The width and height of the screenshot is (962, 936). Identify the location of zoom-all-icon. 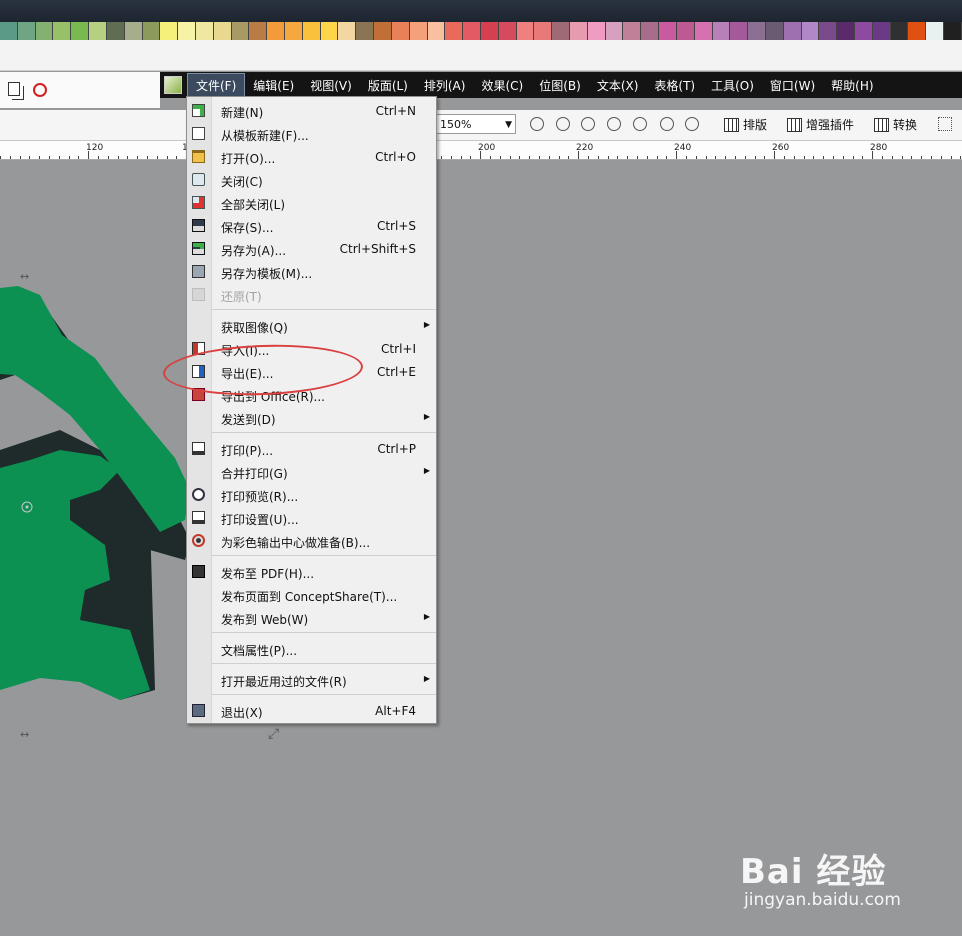
(614, 124).